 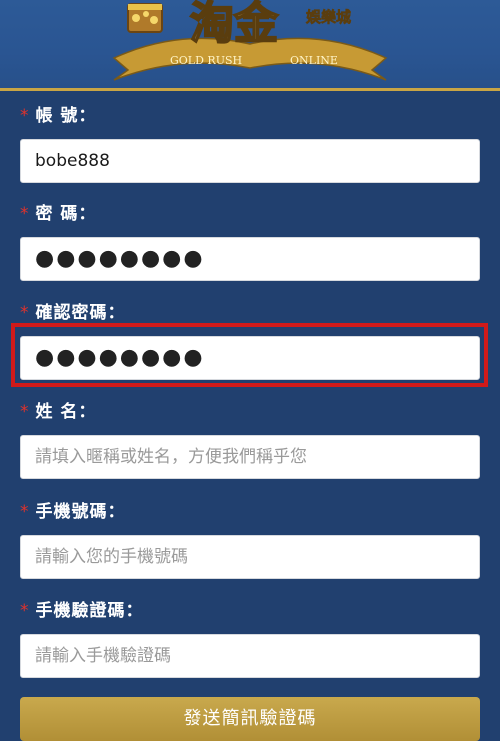 I want to click on mobile-label: 手機號碼：, so click(x=80, y=512).